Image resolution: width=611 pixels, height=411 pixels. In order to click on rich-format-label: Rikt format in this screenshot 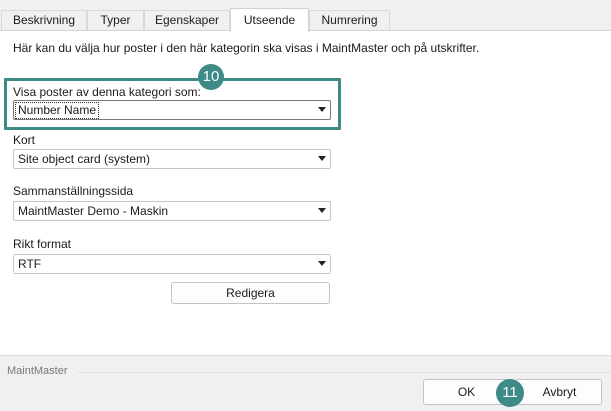, I will do `click(42, 244)`.